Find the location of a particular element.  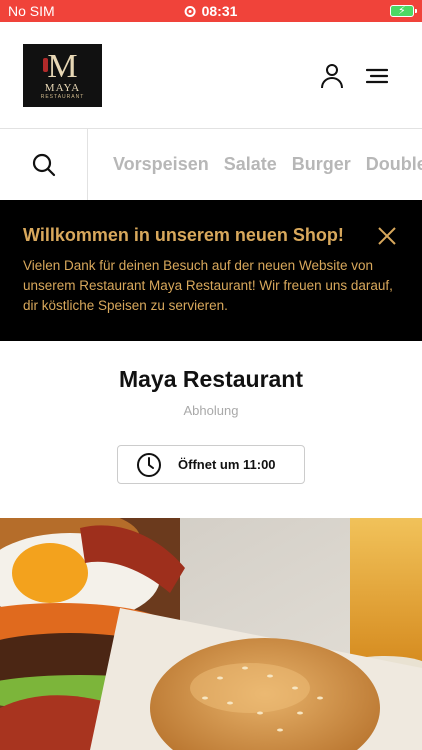

status-bar: No SIM 08:31 ⚡ is located at coordinates (211, 11).